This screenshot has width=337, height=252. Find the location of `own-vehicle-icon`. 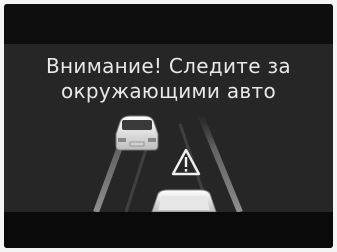

own-vehicle-icon is located at coordinates (184, 200).